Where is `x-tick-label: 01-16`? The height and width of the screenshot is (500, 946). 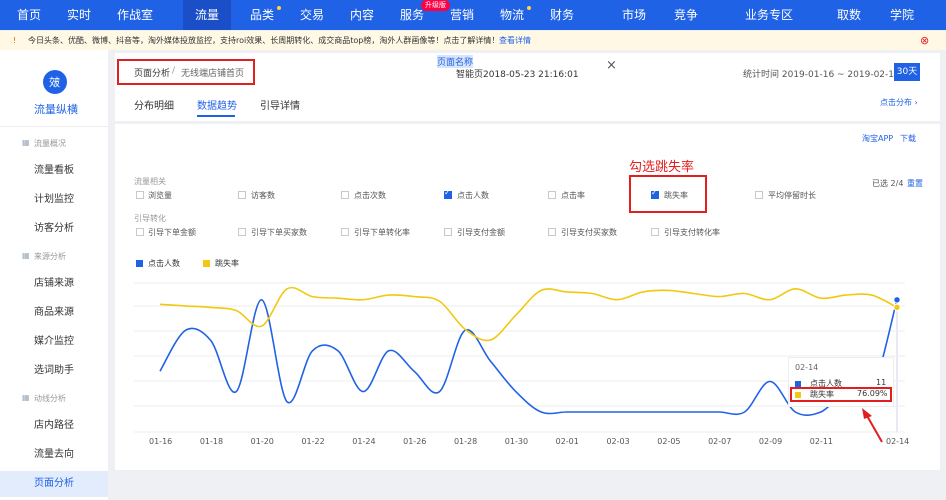 x-tick-label: 01-16 is located at coordinates (161, 441).